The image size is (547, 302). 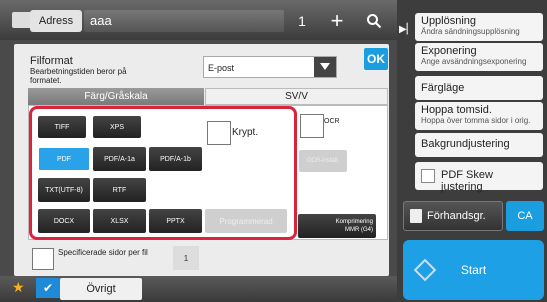 What do you see at coordinates (407, 32) in the screenshot?
I see `collapse-panel-icon: ▶▏` at bounding box center [407, 32].